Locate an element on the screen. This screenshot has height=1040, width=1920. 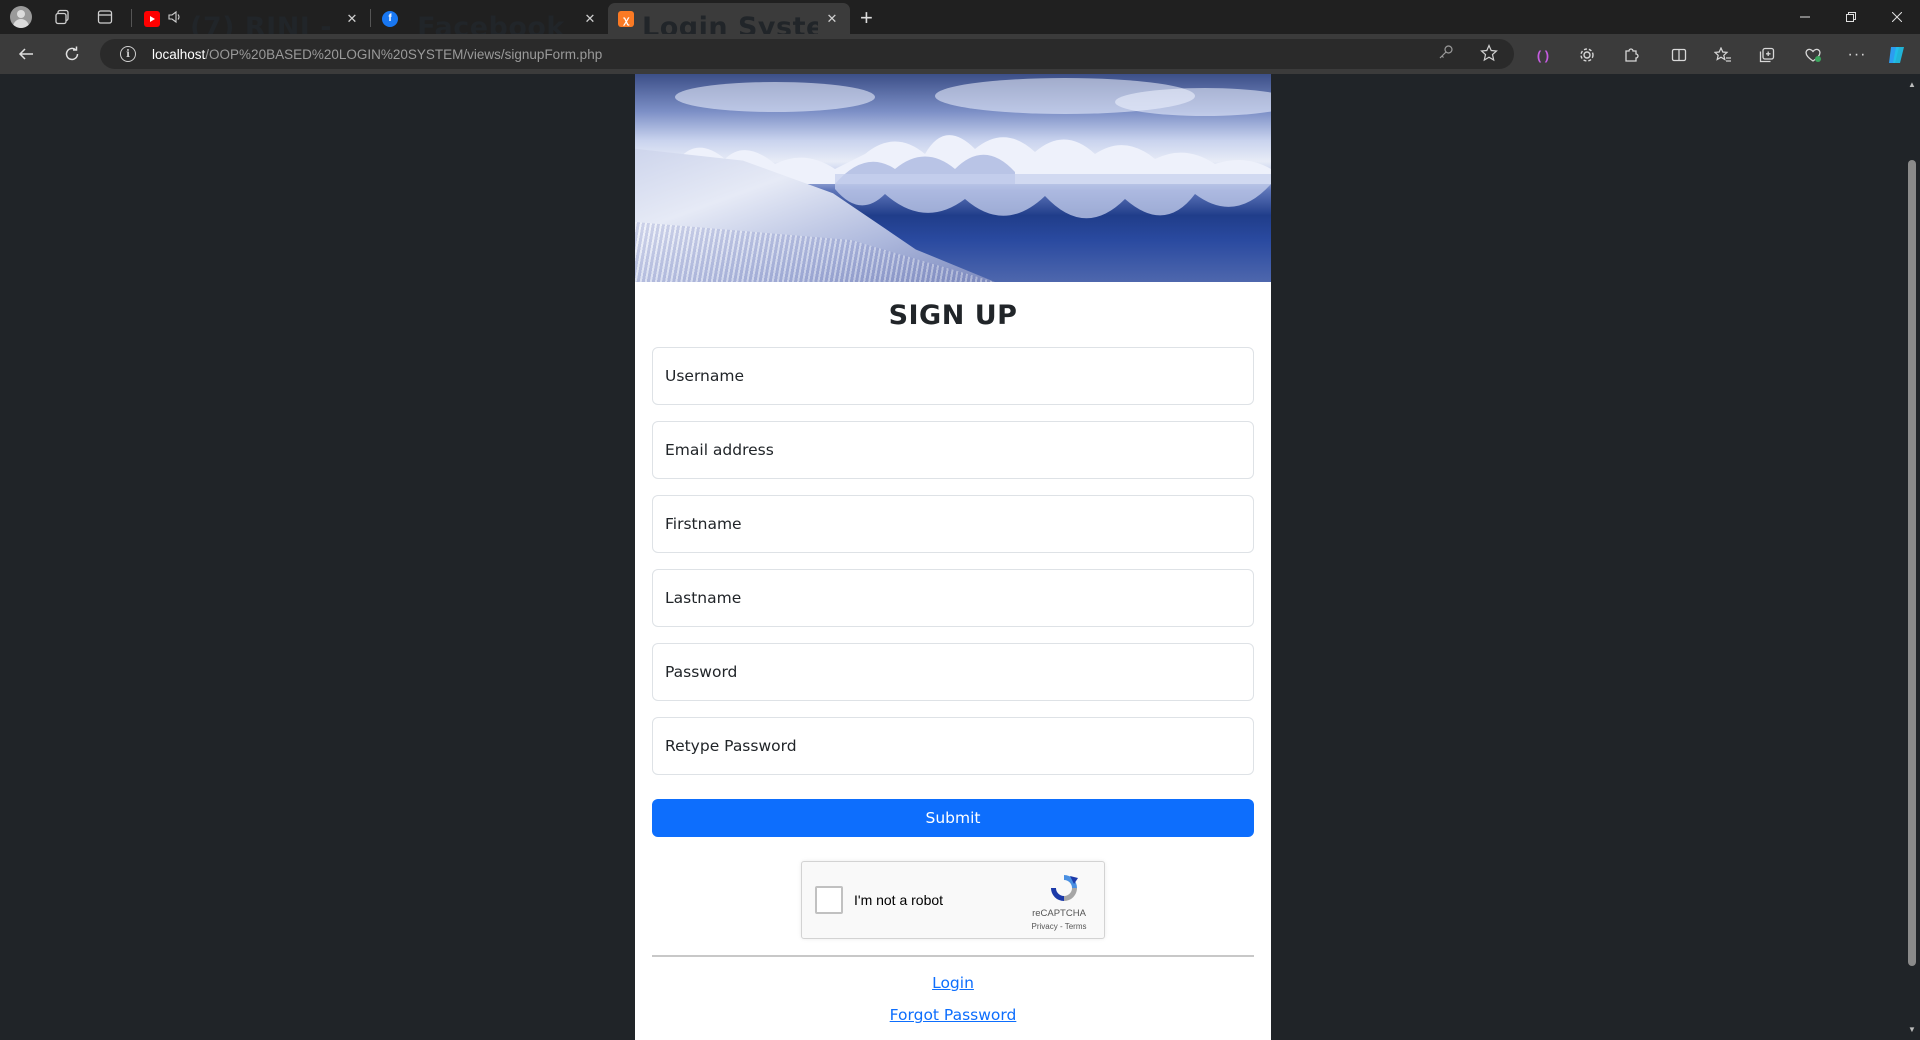
profile-avatar-icon is located at coordinates (21, 17).